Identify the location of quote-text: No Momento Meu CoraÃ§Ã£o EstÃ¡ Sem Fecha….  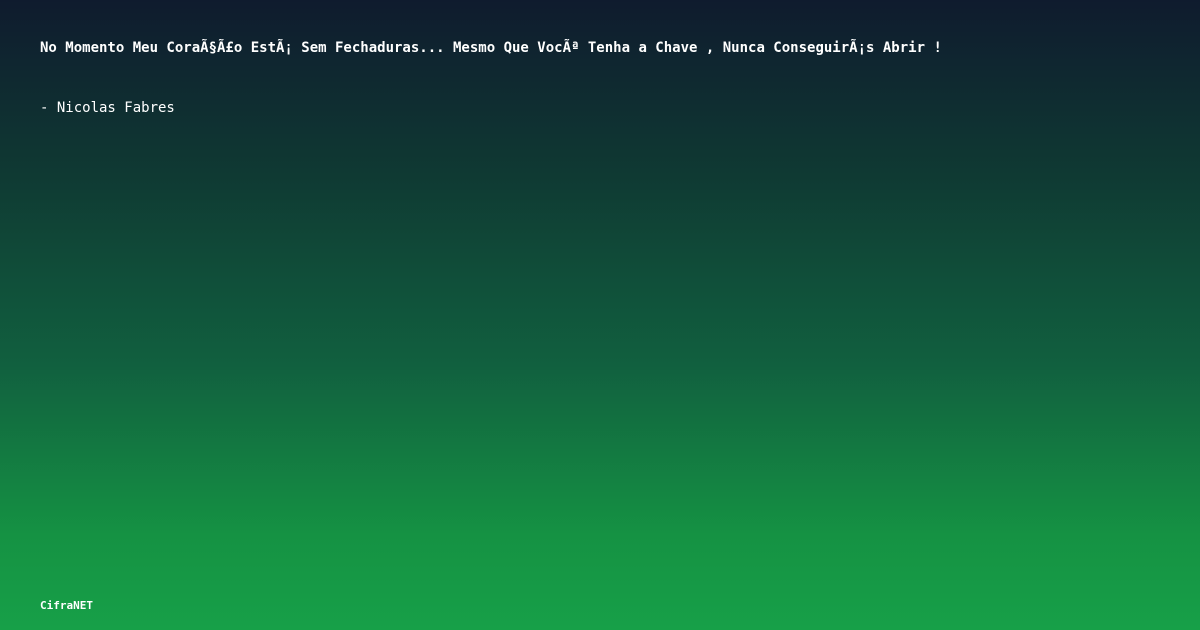
(491, 48).